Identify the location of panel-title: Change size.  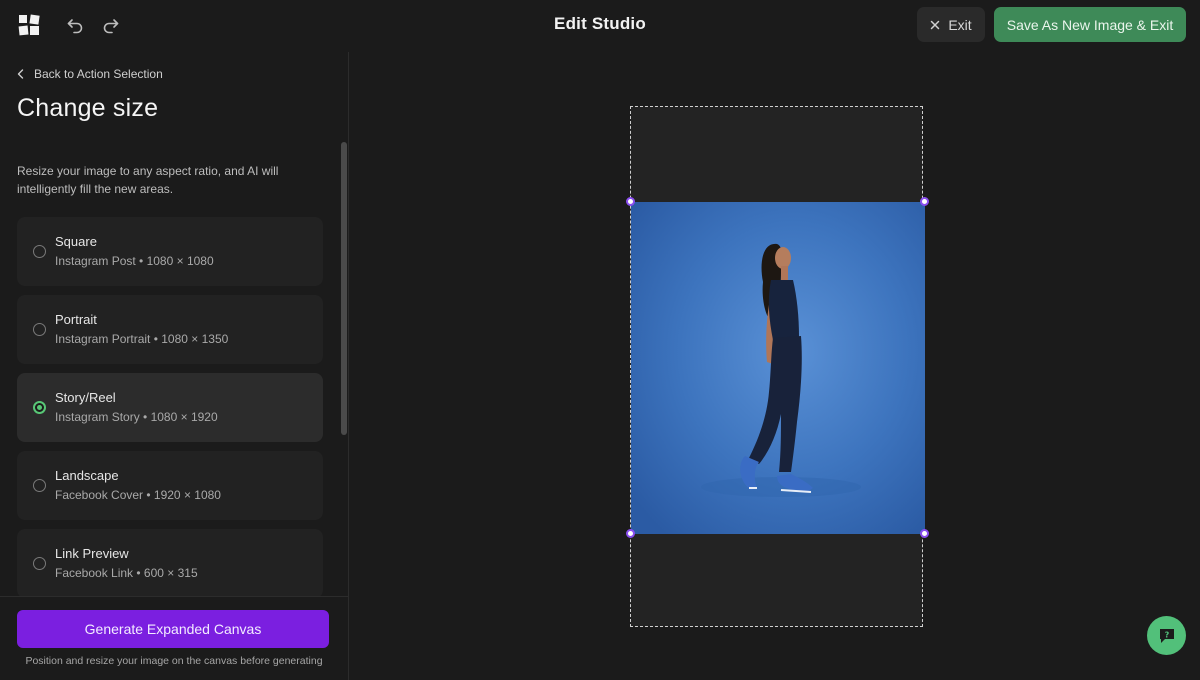
(88, 108).